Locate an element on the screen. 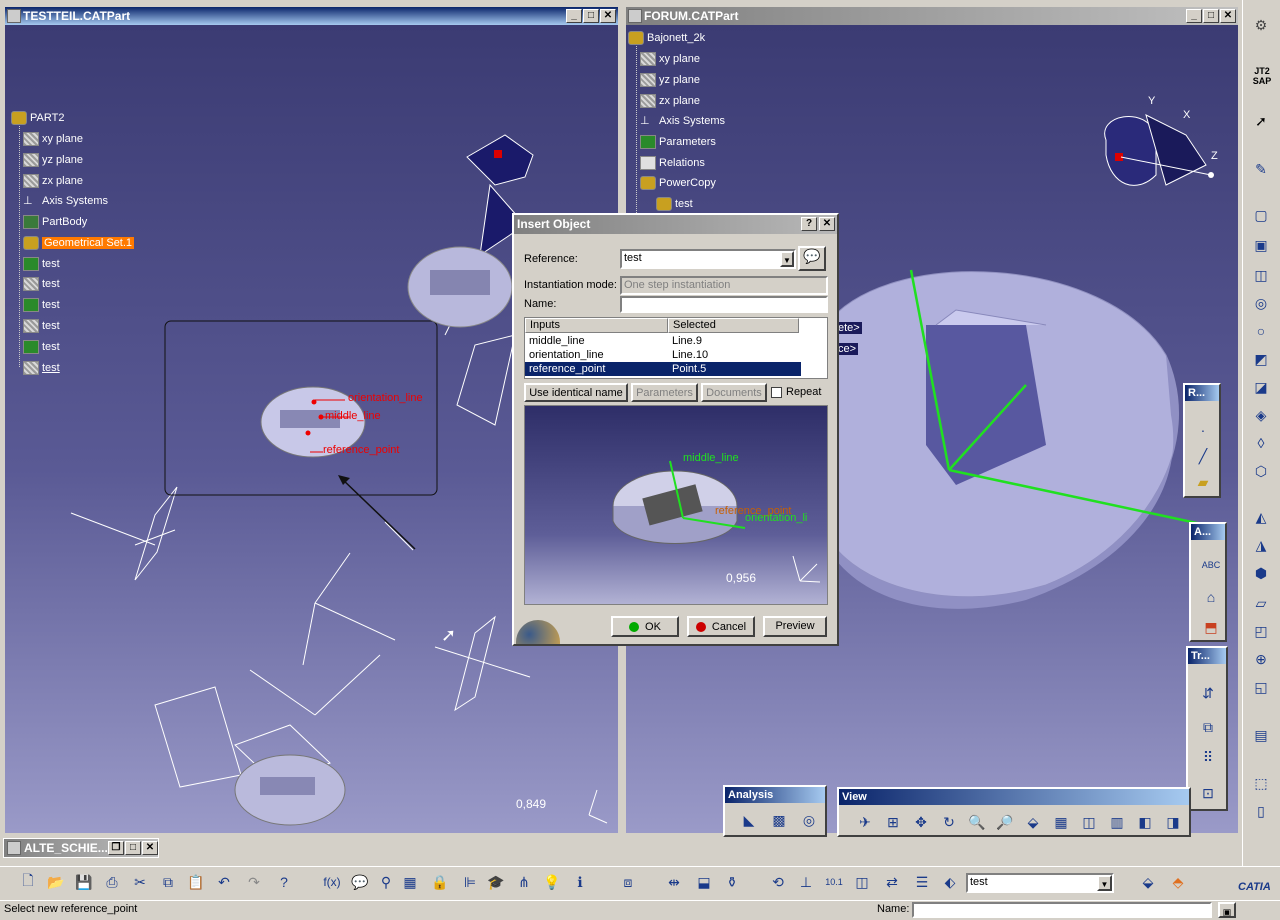 This screenshot has width=1280, height=920. help-button: ? is located at coordinates (809, 224).